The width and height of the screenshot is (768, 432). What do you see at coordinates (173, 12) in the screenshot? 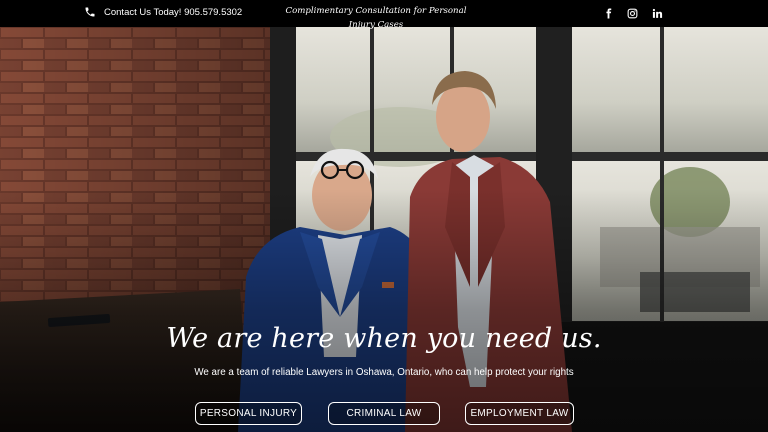
I see `phone-text: Contact Us Today! 905.579.5302` at bounding box center [173, 12].